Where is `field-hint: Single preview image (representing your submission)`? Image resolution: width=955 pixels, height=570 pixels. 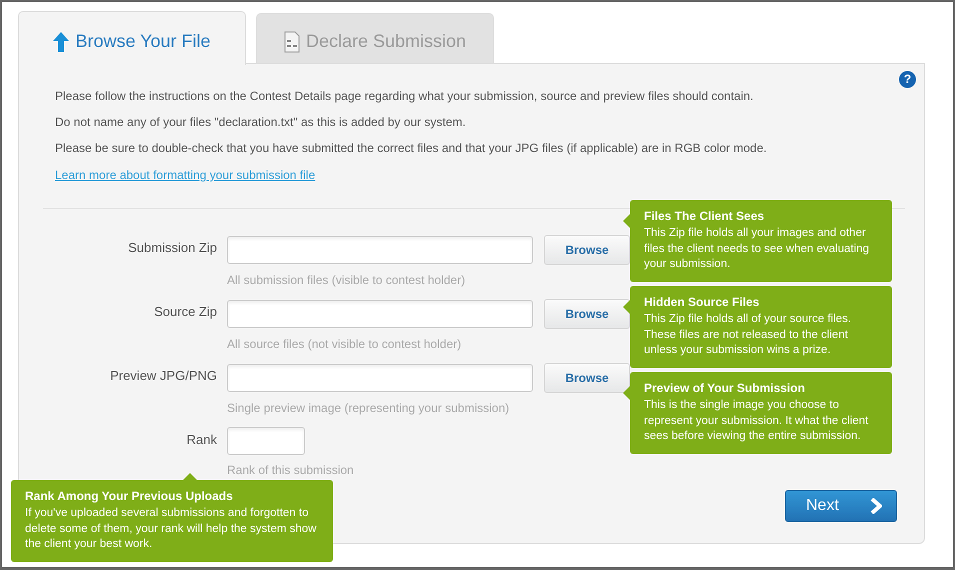 field-hint: Single preview image (representing your submission) is located at coordinates (368, 408).